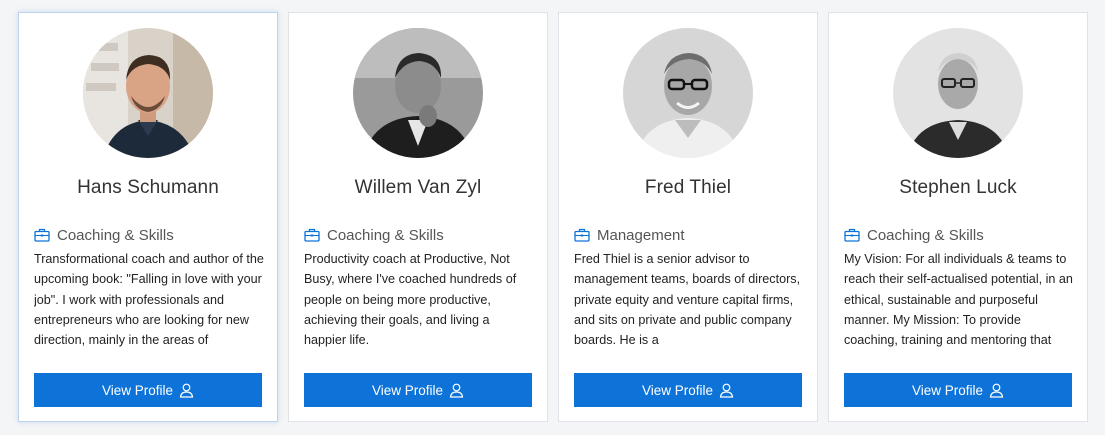  Describe the element at coordinates (958, 188) in the screenshot. I see `coach-name: Stephen Luck` at that location.